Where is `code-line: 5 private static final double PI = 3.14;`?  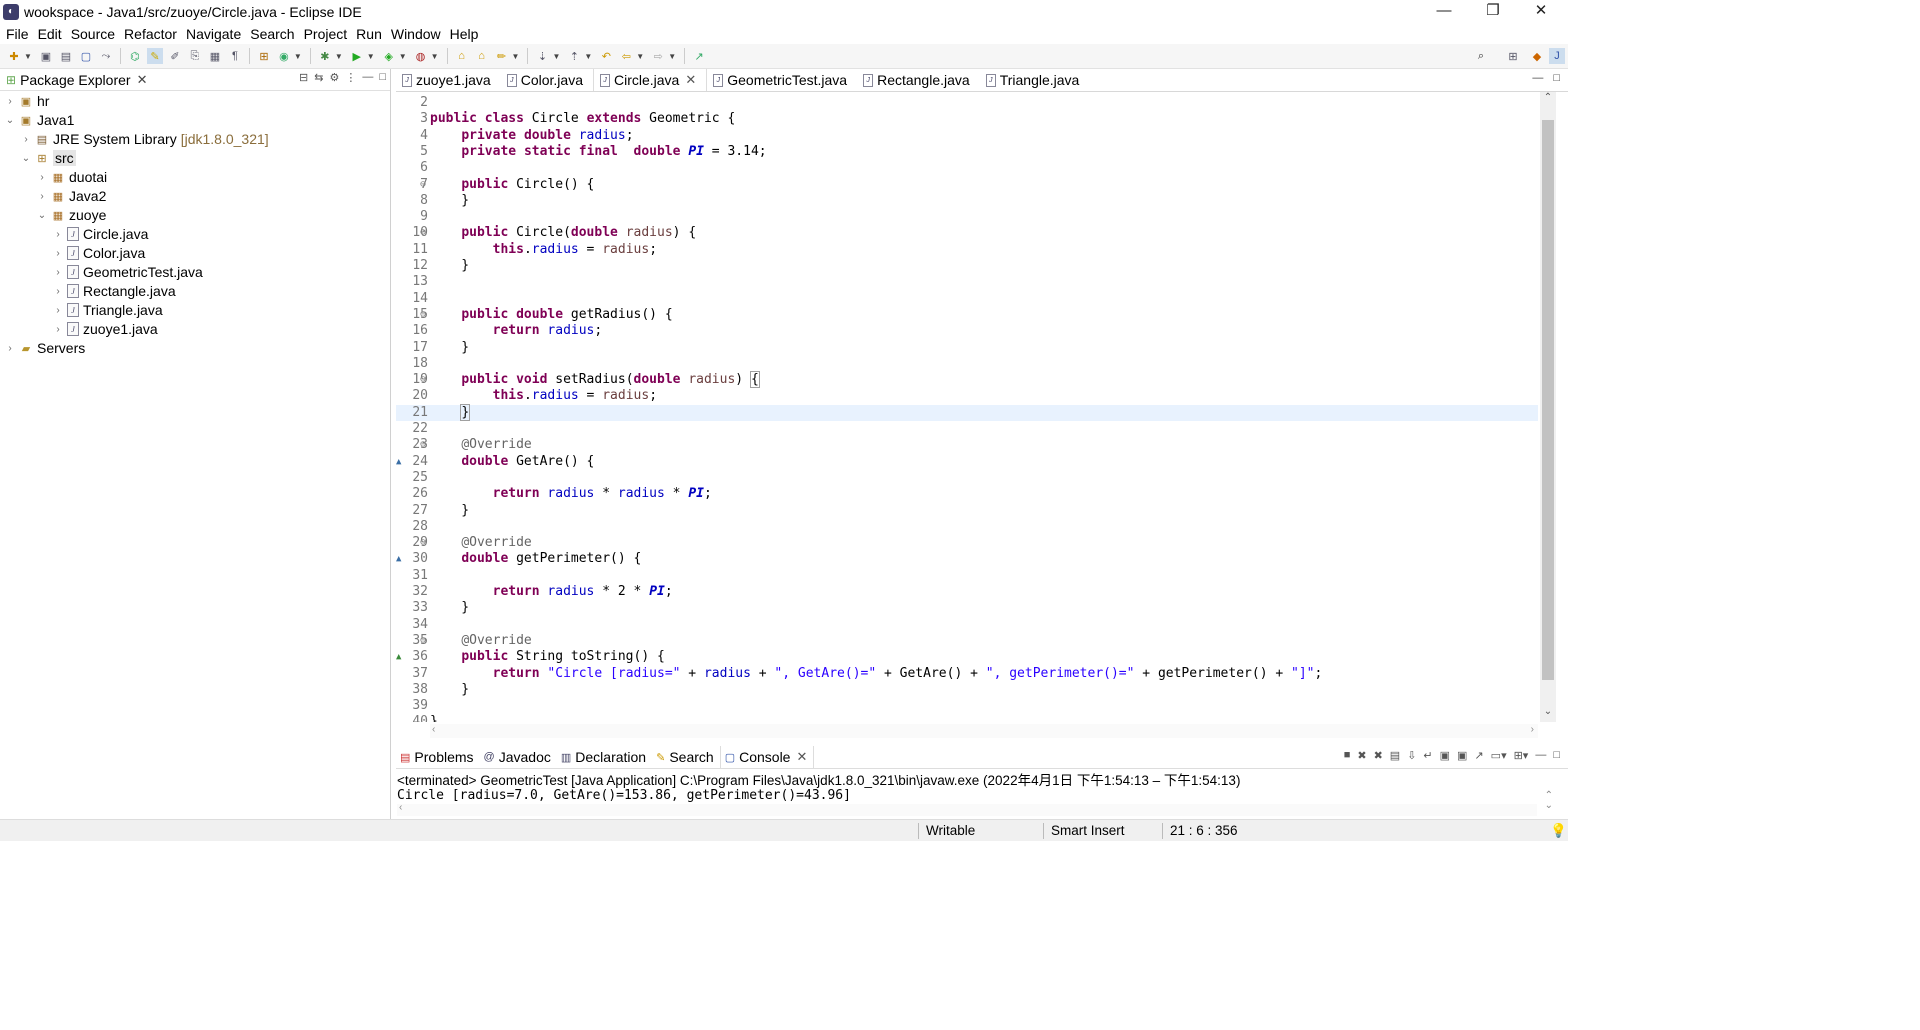 code-line: 5 private static final double PI = 3.14; is located at coordinates (967, 152).